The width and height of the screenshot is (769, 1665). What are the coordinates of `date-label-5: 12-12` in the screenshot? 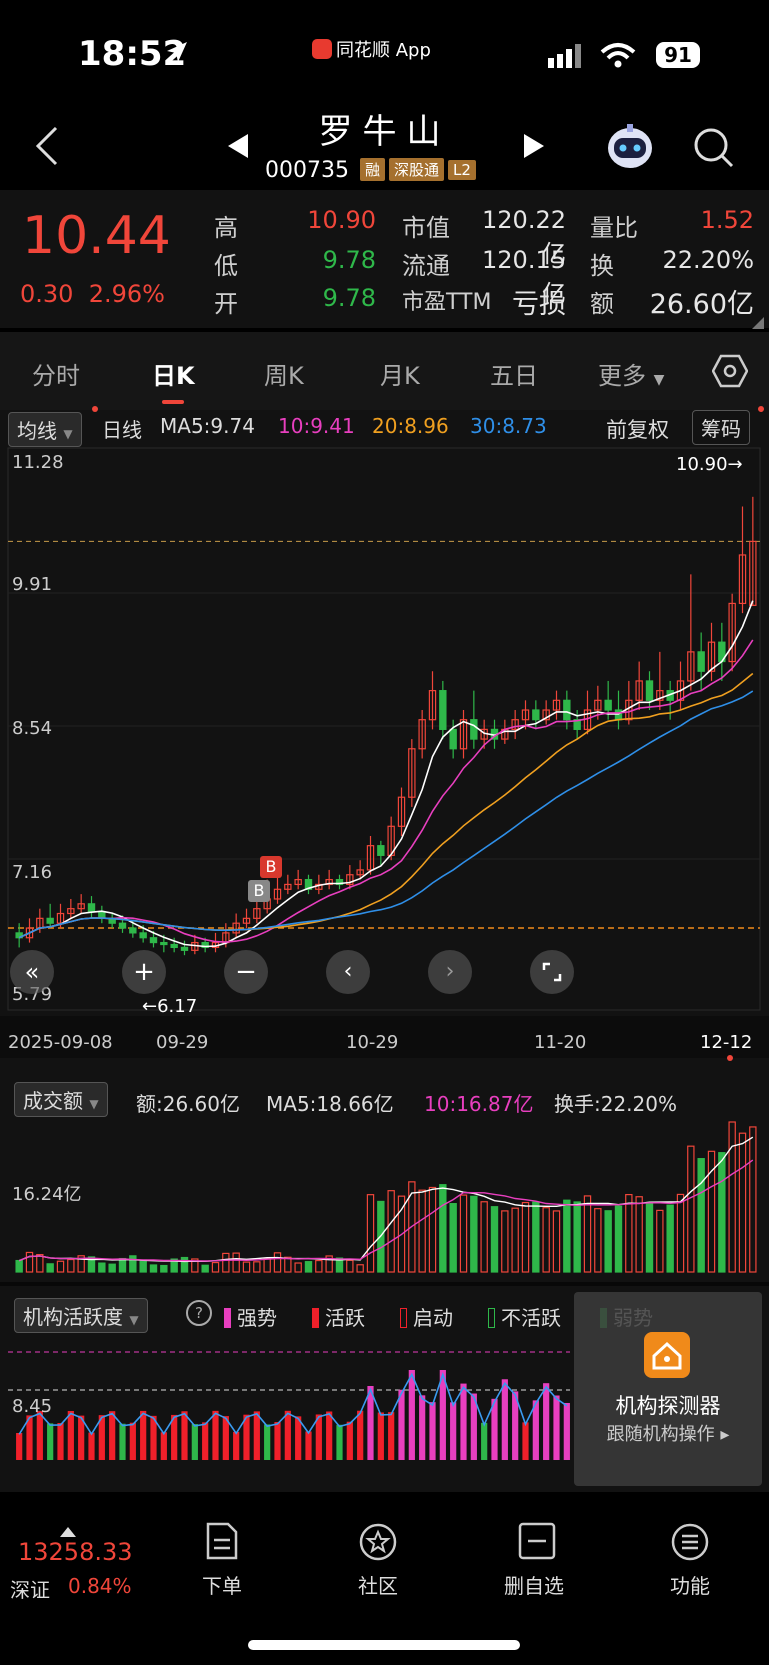 It's located at (726, 1042).